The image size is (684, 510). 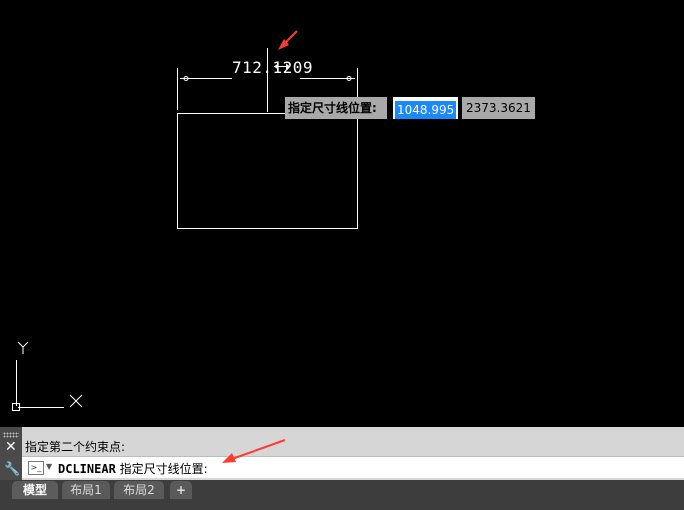 I want to click on dynamic-input-y-field: 2373.3621, so click(x=498, y=108).